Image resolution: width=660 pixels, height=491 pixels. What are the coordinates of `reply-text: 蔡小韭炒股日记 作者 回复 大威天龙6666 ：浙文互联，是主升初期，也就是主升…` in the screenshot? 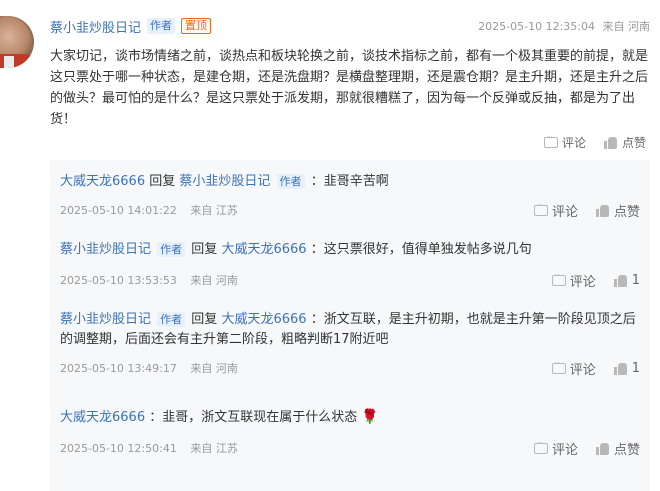 It's located at (350, 330).